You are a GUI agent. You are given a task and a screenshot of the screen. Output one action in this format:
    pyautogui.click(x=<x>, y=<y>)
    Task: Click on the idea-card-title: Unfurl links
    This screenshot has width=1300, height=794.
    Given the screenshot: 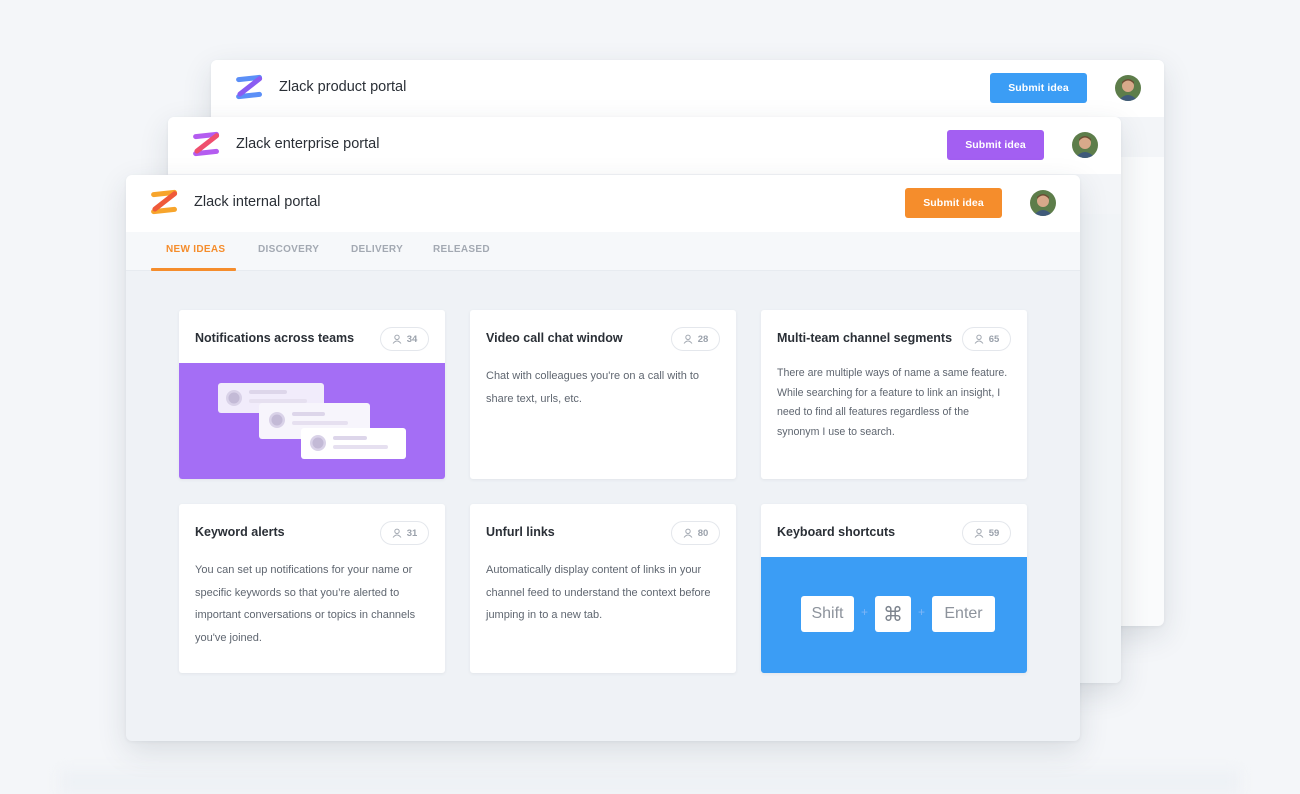 What is the action you would take?
    pyautogui.click(x=520, y=532)
    